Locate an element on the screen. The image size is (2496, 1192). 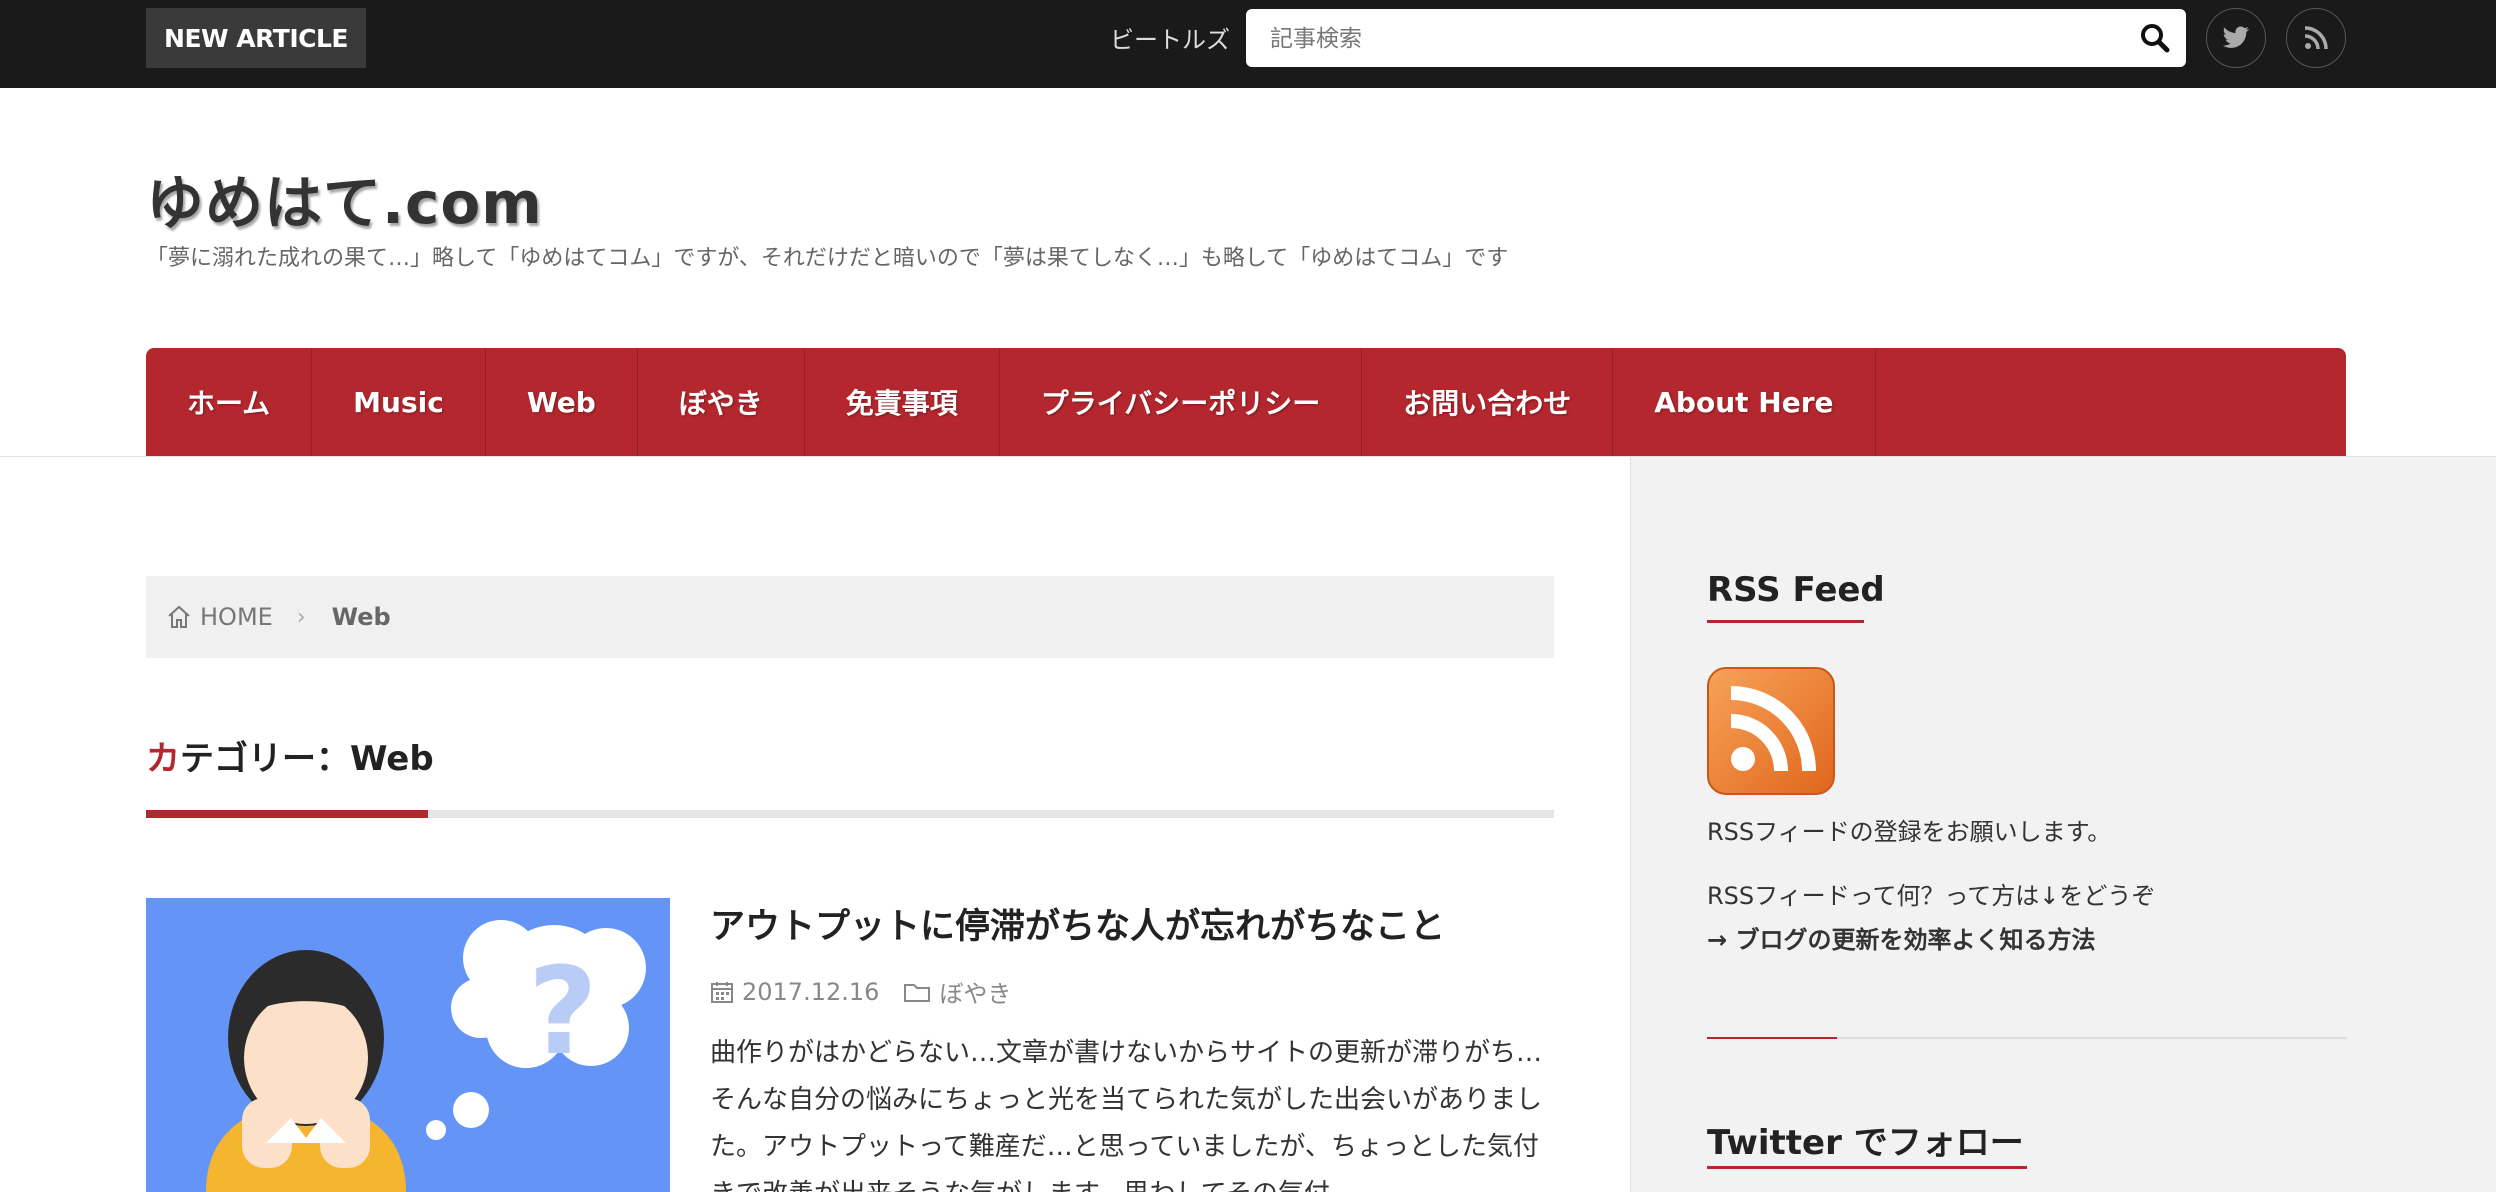
rss-button is located at coordinates (2316, 38).